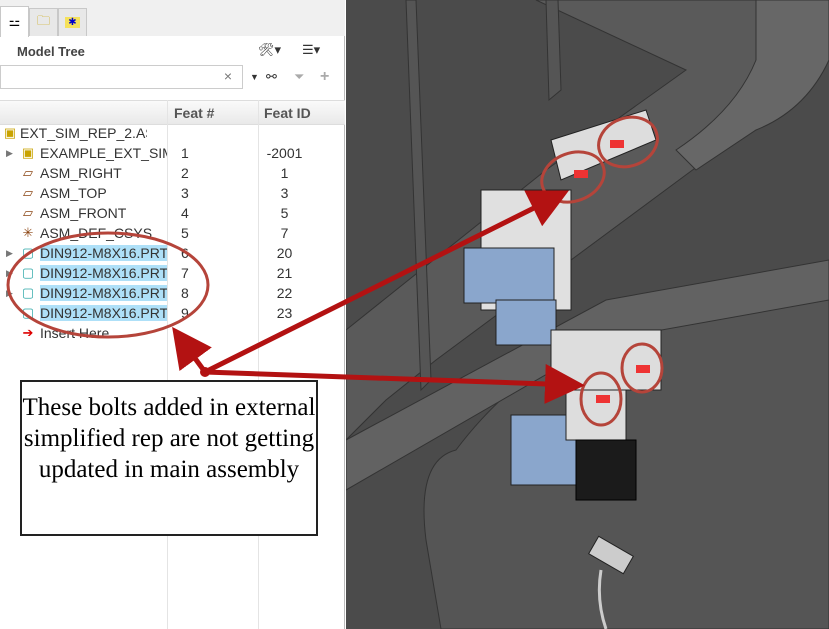 The image size is (829, 629). What do you see at coordinates (172, 194) in the screenshot?
I see `tree-row: ▱ ASM_TOP 3 3` at bounding box center [172, 194].